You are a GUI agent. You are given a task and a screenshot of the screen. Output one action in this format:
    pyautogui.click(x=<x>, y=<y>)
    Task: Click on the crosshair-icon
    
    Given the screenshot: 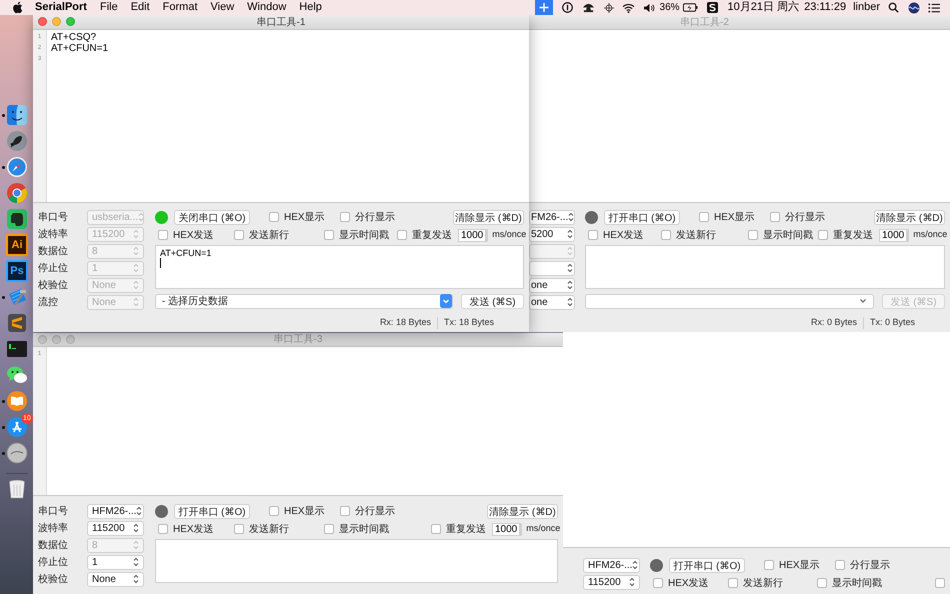 What is the action you would take?
    pyautogui.click(x=609, y=7)
    